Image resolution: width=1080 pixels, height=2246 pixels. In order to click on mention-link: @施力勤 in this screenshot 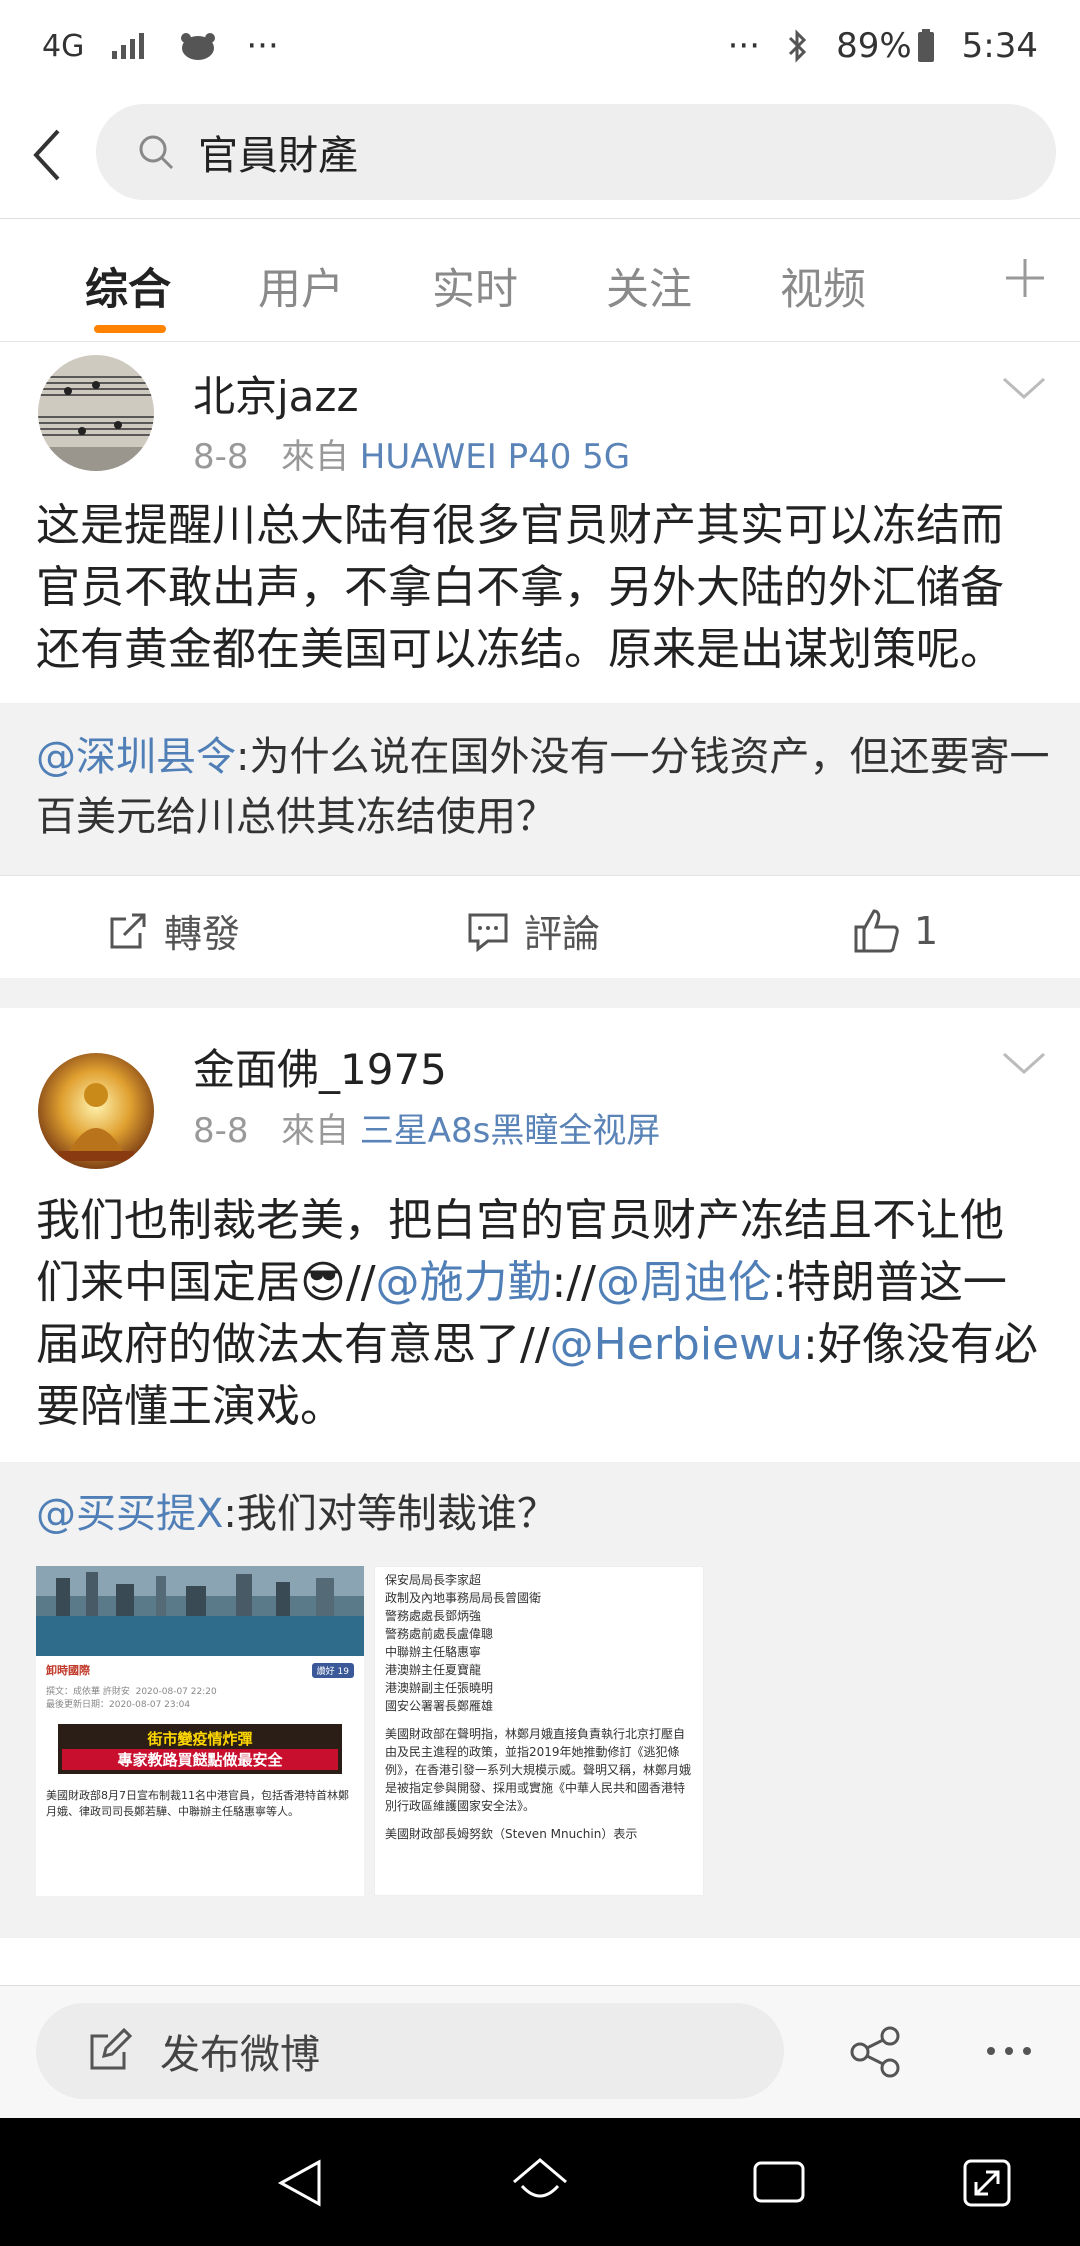, I will do `click(464, 1282)`.